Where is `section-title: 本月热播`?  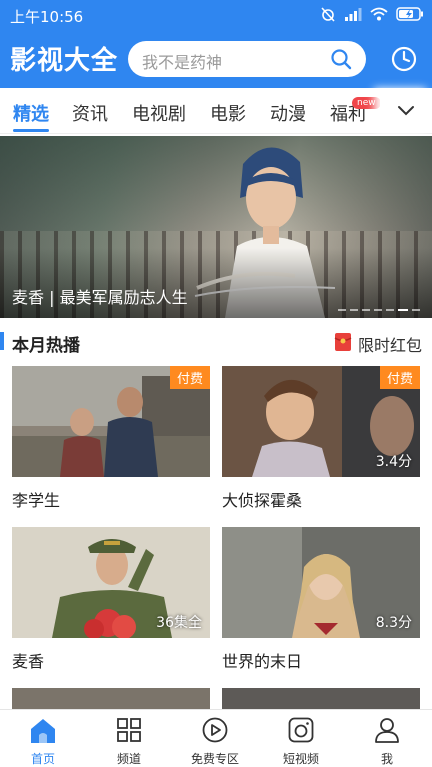 section-title: 本月热播 is located at coordinates (46, 346).